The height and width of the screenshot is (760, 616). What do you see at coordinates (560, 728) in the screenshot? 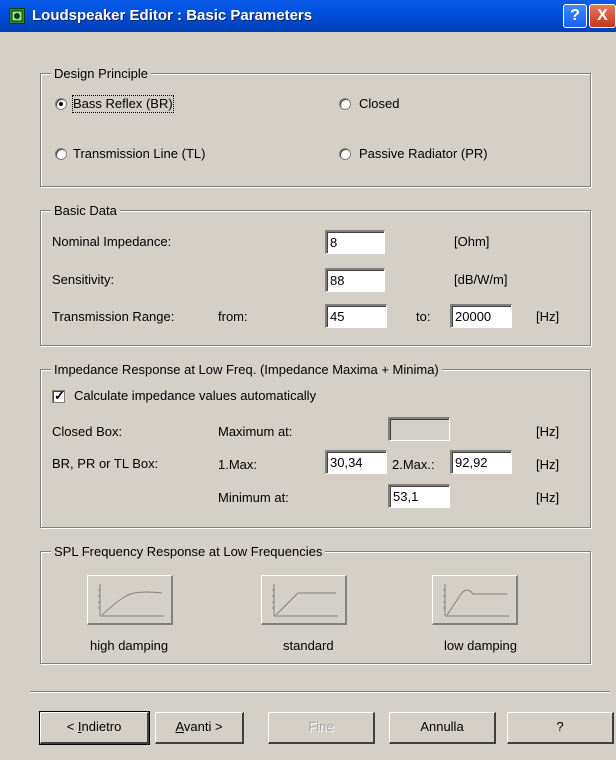
I see `help-button: ?` at bounding box center [560, 728].